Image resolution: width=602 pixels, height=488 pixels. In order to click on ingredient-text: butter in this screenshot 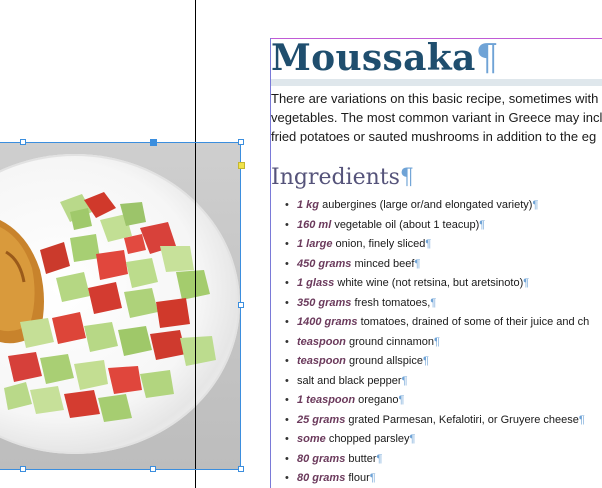, I will do `click(362, 458)`.